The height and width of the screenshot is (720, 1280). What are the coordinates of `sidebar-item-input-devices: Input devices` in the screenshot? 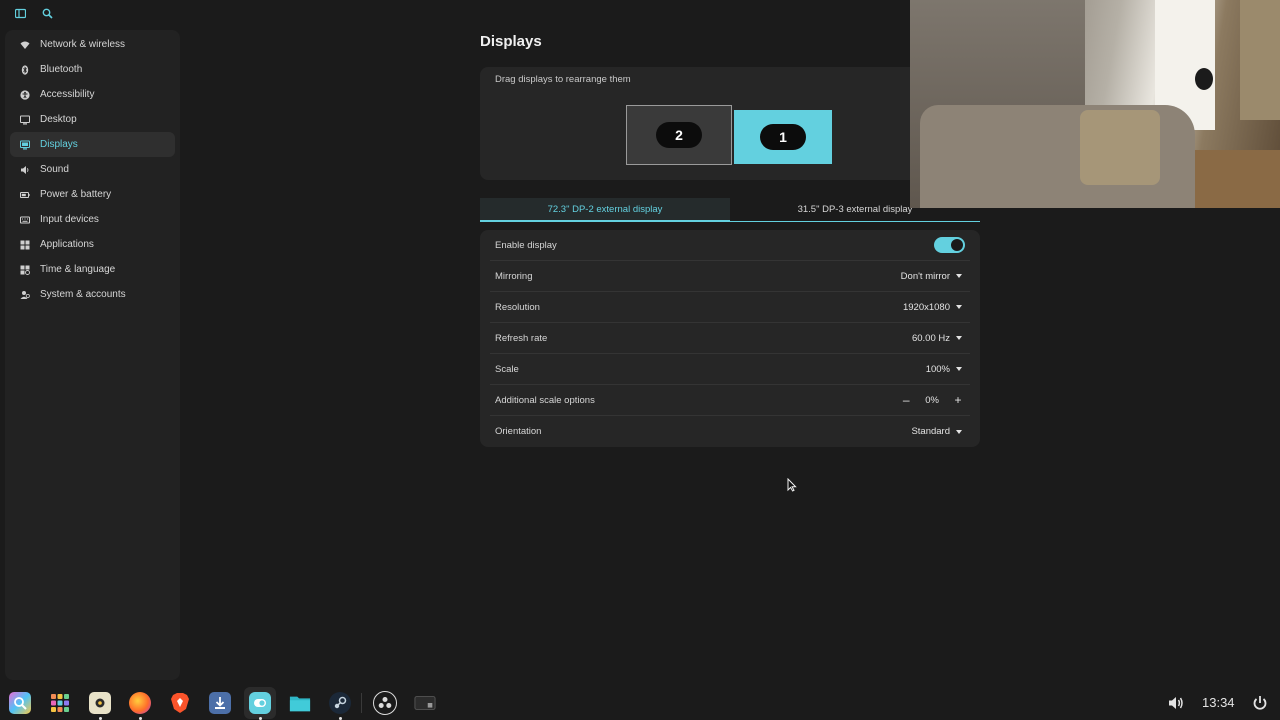 It's located at (92, 219).